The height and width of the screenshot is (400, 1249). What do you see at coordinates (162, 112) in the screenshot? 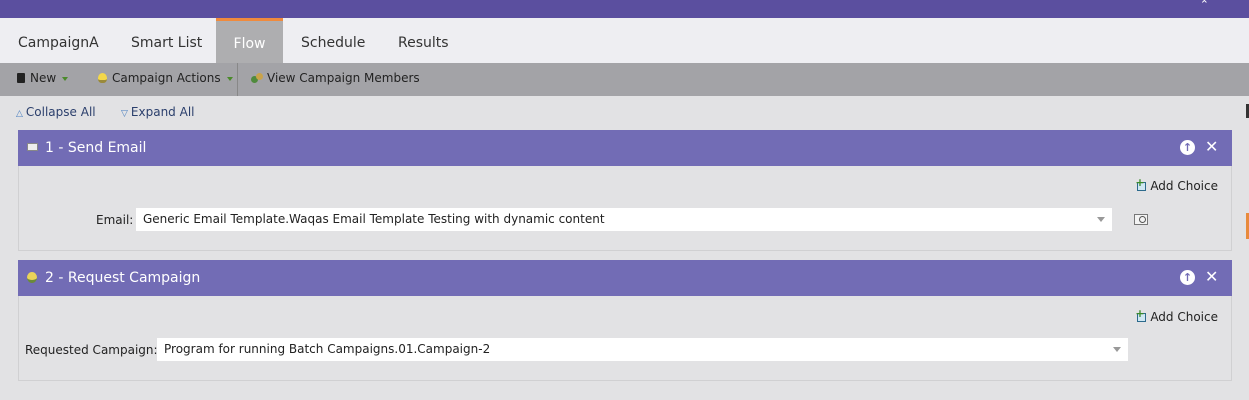
I see `expand-all-label: Expand All` at bounding box center [162, 112].